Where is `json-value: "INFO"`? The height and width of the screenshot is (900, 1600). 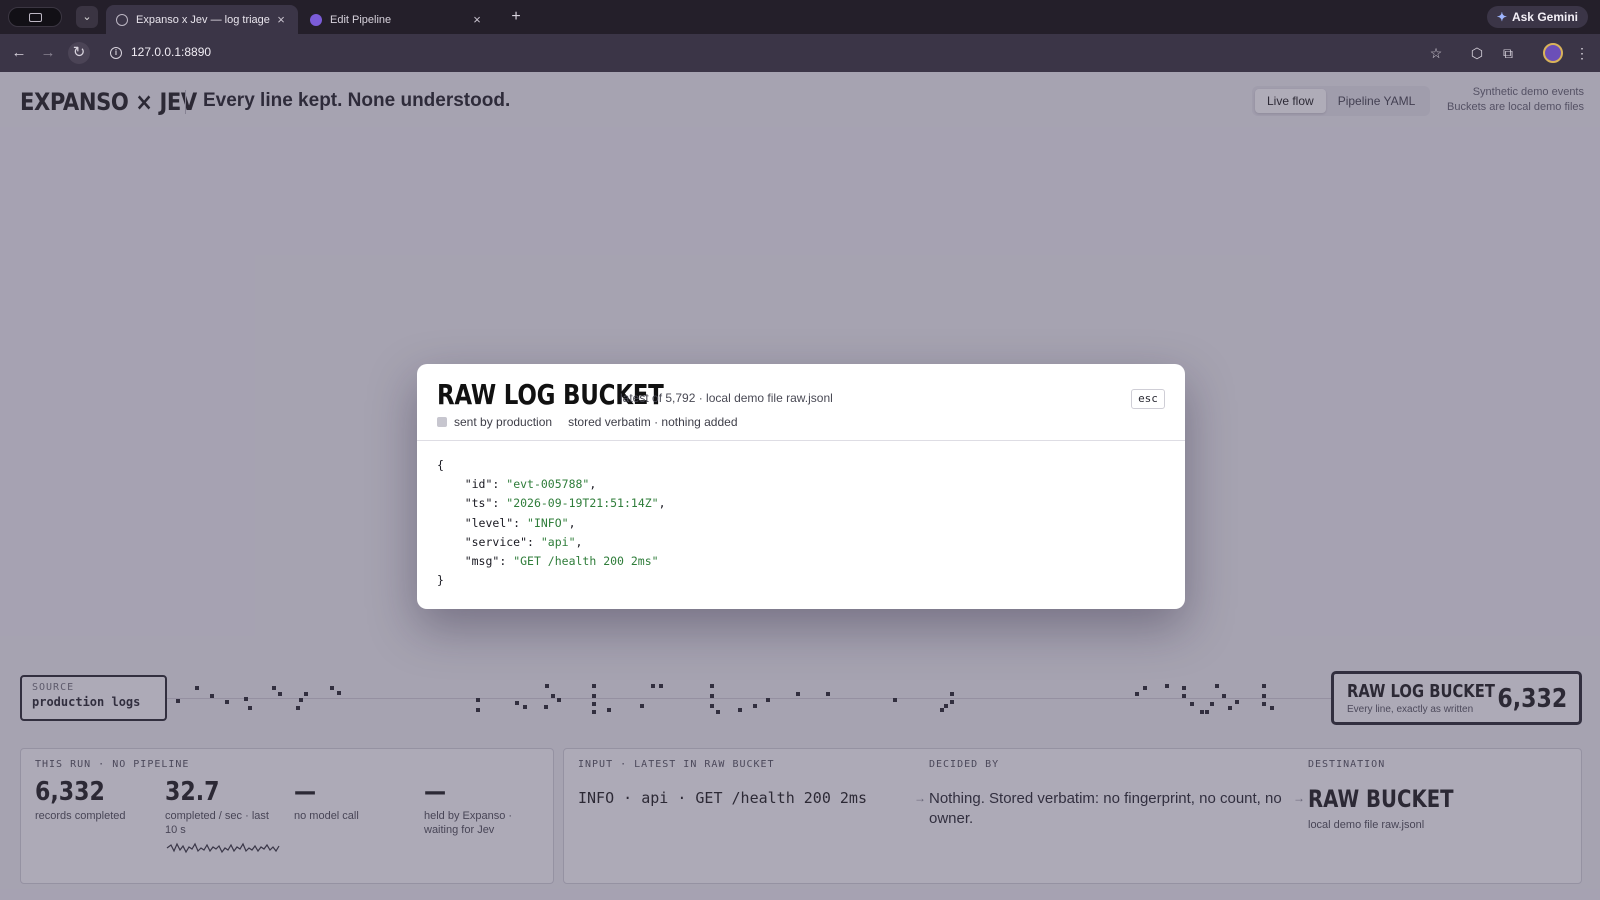
json-value: "INFO" is located at coordinates (548, 522).